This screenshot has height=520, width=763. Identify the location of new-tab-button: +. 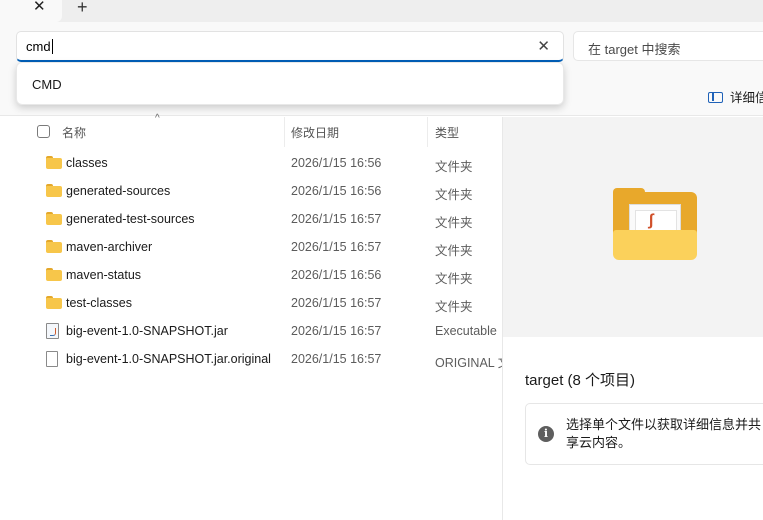
(82, 8).